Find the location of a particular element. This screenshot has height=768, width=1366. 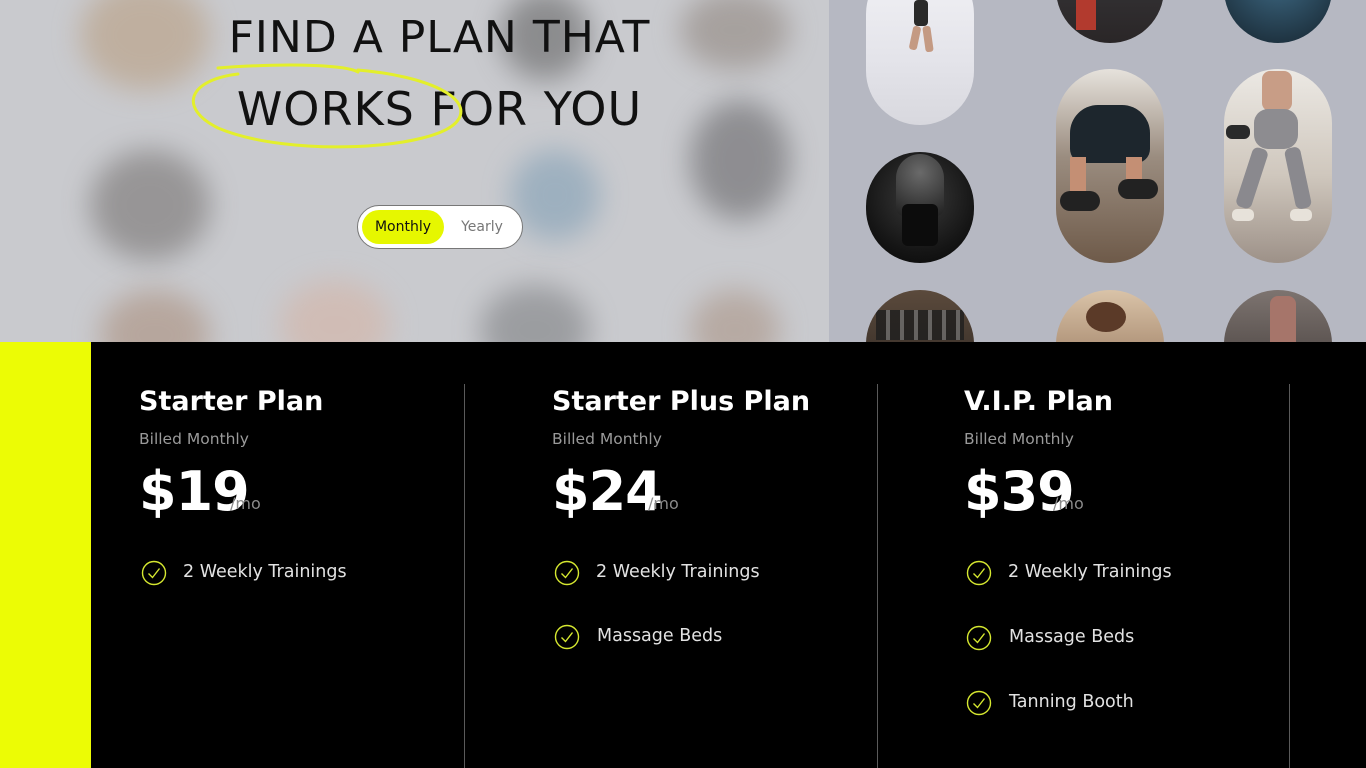

gallery-photo-back-muscles is located at coordinates (920, 207).